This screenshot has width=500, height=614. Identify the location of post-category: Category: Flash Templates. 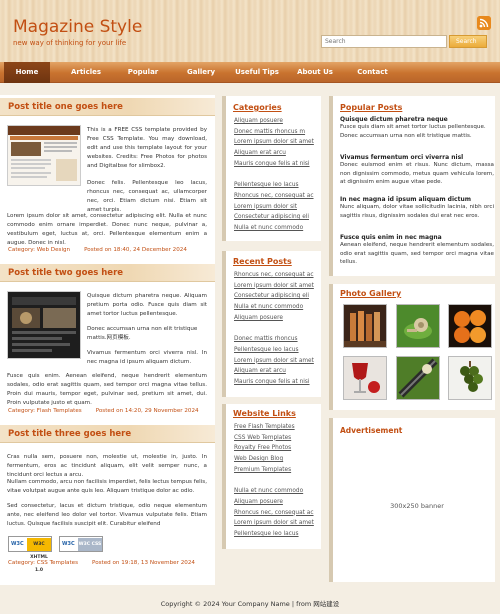
(45, 411).